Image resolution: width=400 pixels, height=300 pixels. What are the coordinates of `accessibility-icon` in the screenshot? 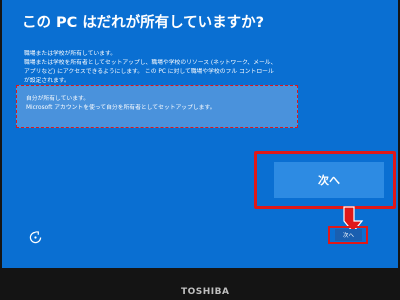 It's located at (35, 237).